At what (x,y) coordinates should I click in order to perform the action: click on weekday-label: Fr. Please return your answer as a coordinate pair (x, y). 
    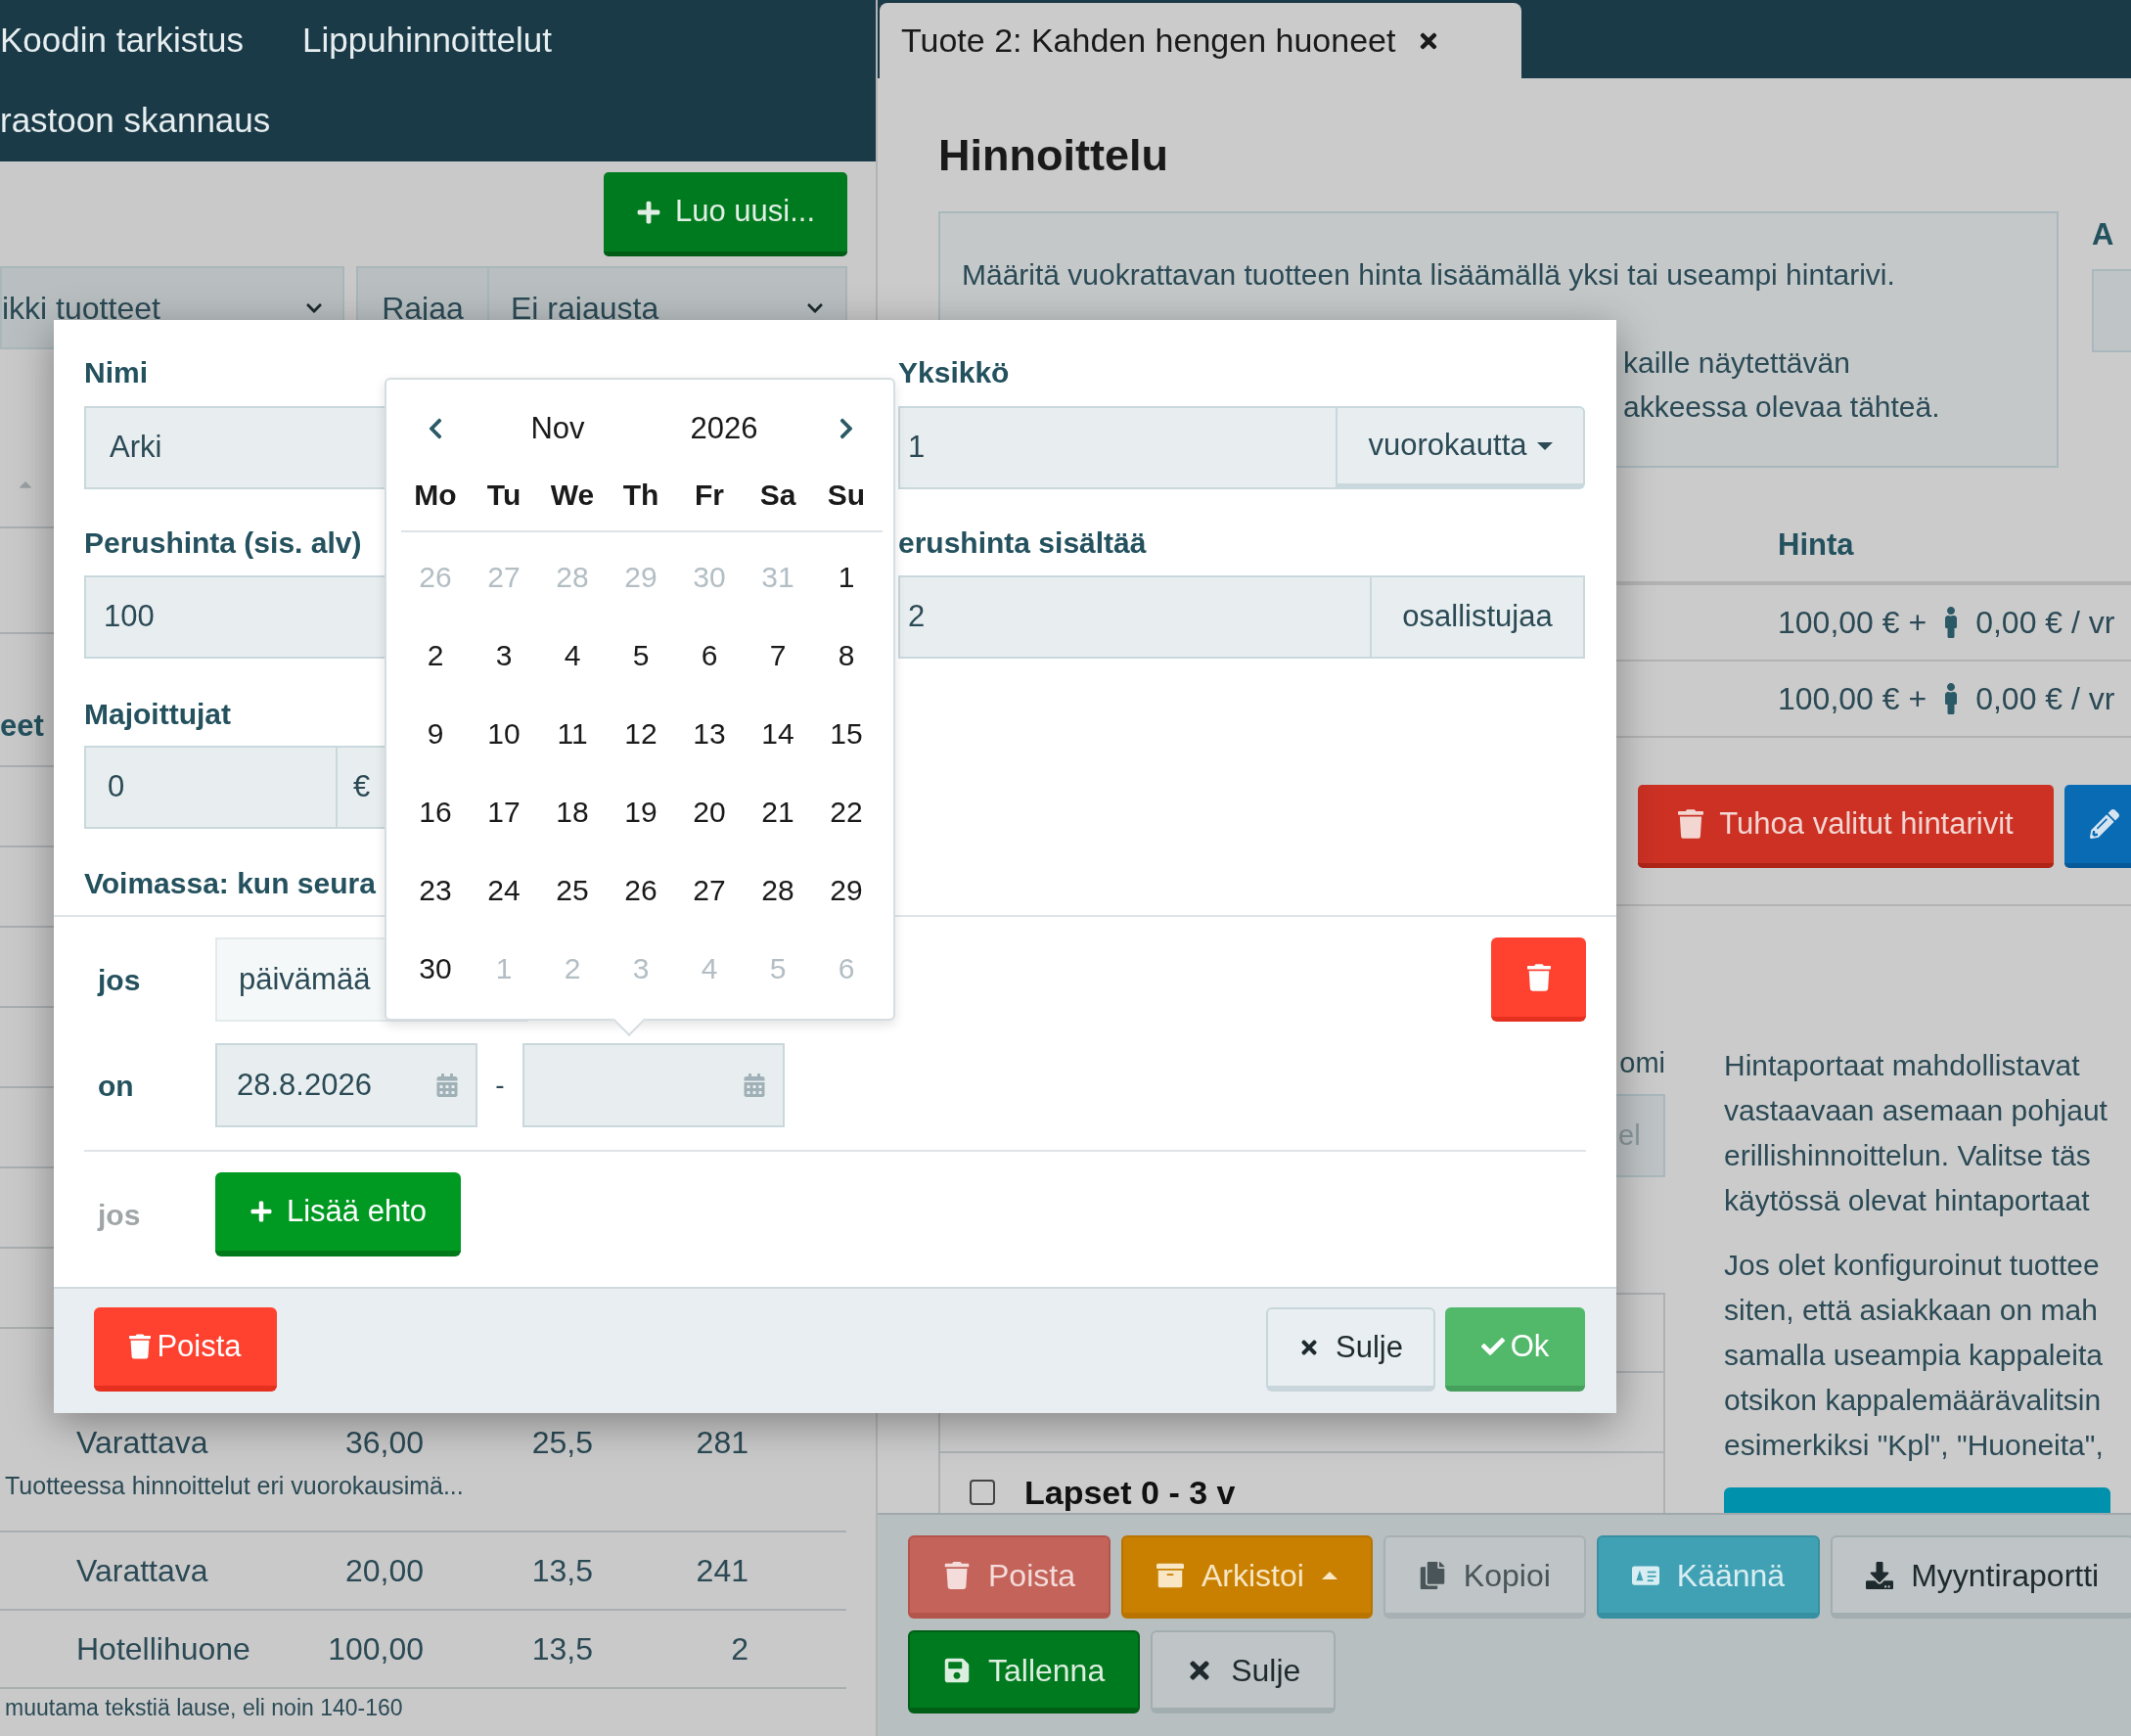
    Looking at the image, I should click on (710, 495).